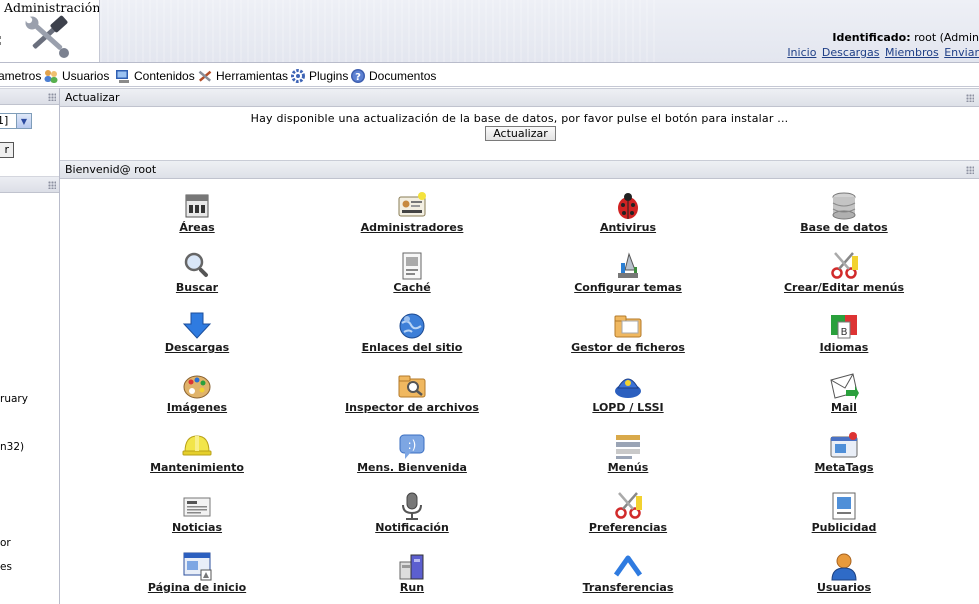 The height and width of the screenshot is (604, 979). Describe the element at coordinates (628, 527) in the screenshot. I see `grid-item-label: Preferencias` at that location.